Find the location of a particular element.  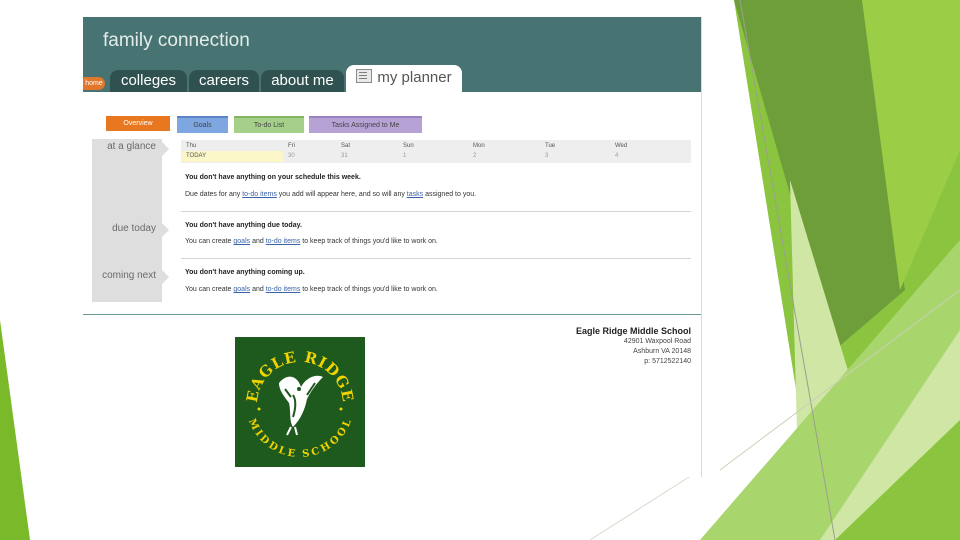

day-header: Sun is located at coordinates (408, 146).